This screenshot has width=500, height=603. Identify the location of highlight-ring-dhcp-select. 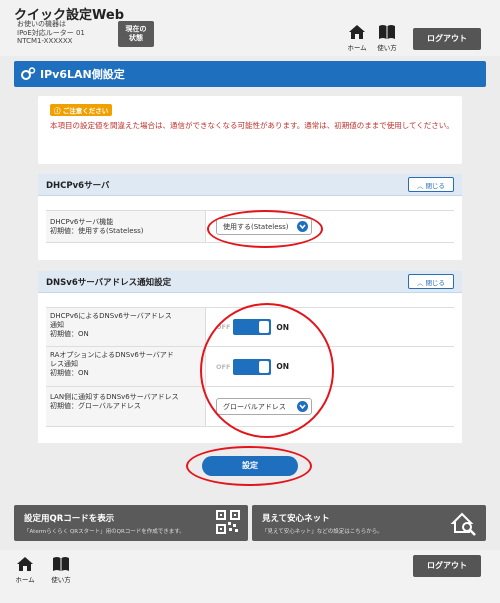
(265, 229).